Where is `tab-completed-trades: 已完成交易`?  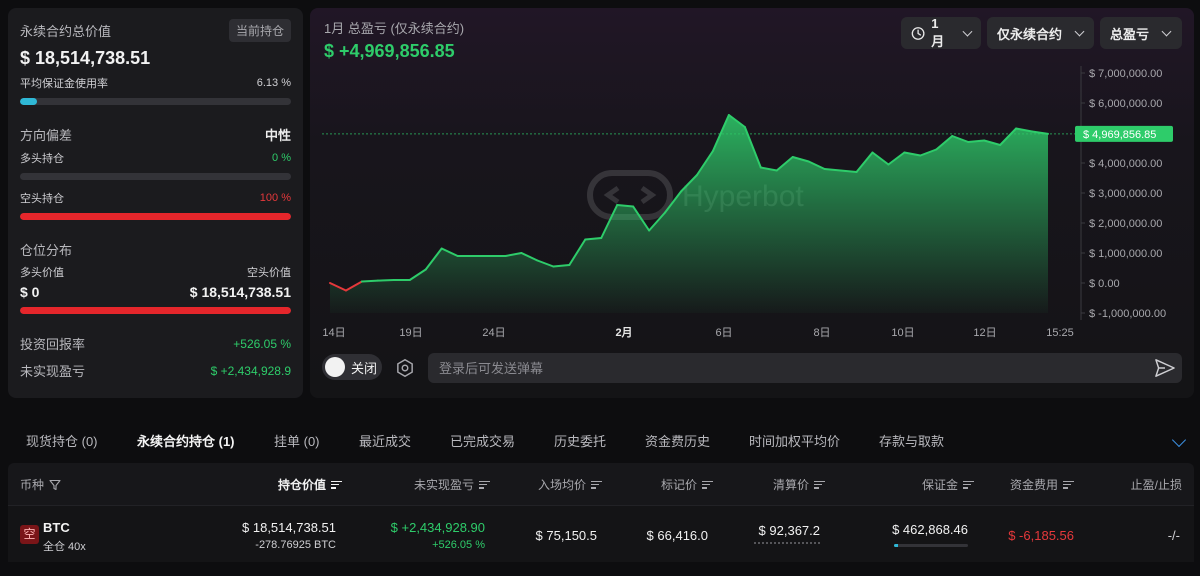 tab-completed-trades: 已完成交易 is located at coordinates (482, 434).